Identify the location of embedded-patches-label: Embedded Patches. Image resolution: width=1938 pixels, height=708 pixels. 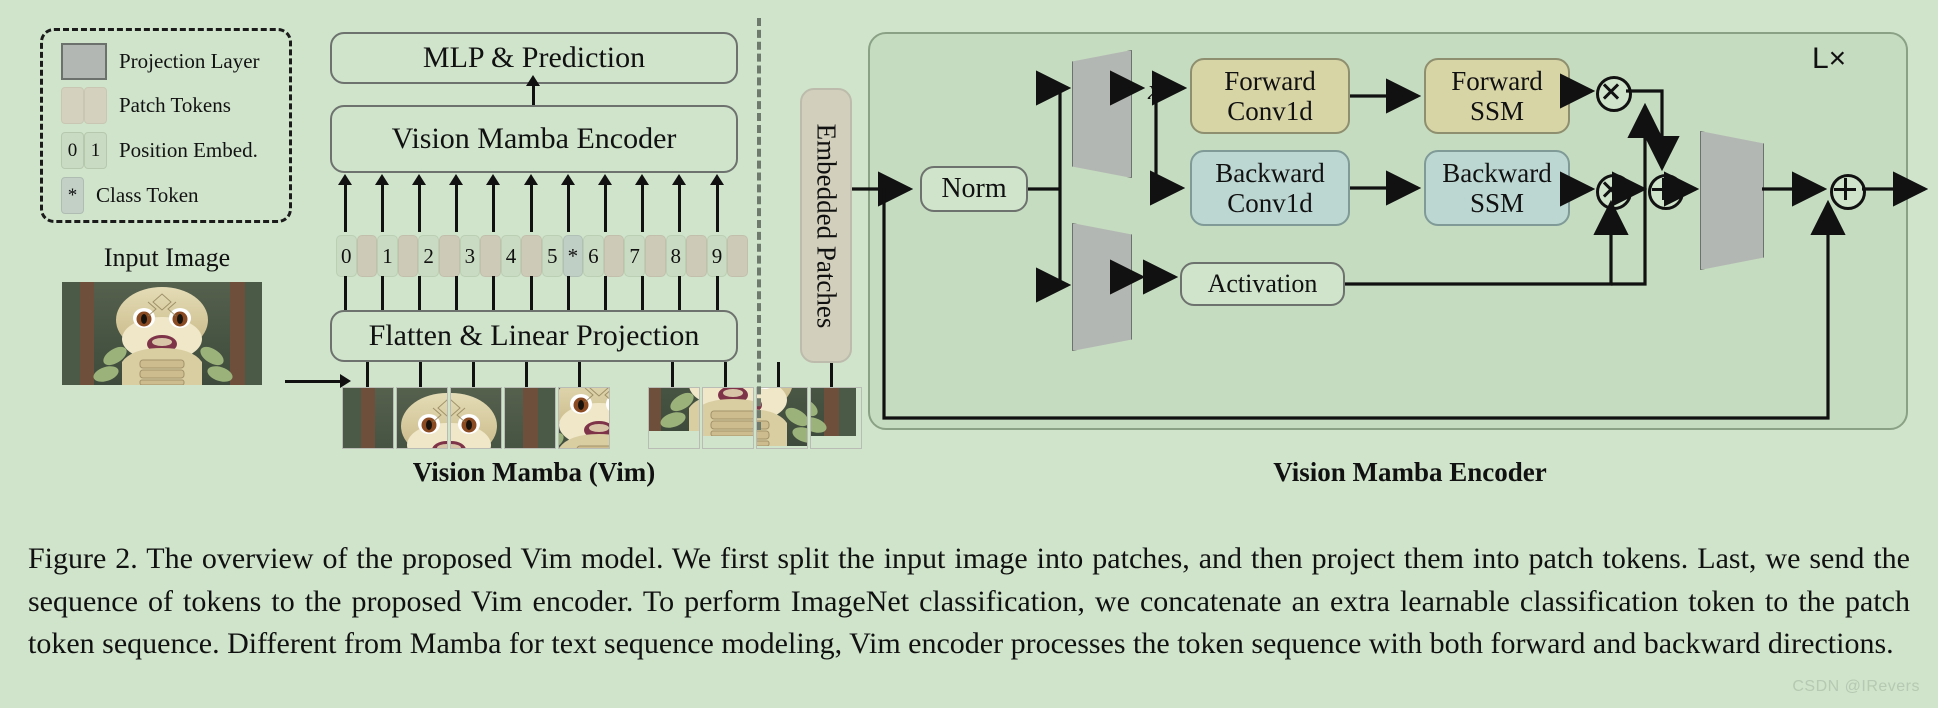
(826, 225).